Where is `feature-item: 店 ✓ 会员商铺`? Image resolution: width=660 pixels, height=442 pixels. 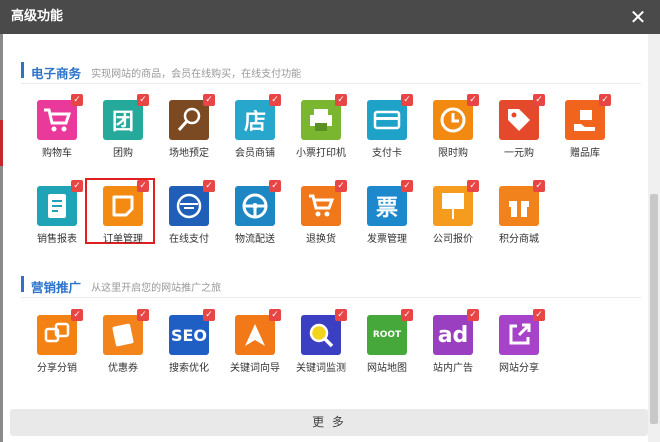 feature-item: 店 ✓ 会员商铺 is located at coordinates (252, 126).